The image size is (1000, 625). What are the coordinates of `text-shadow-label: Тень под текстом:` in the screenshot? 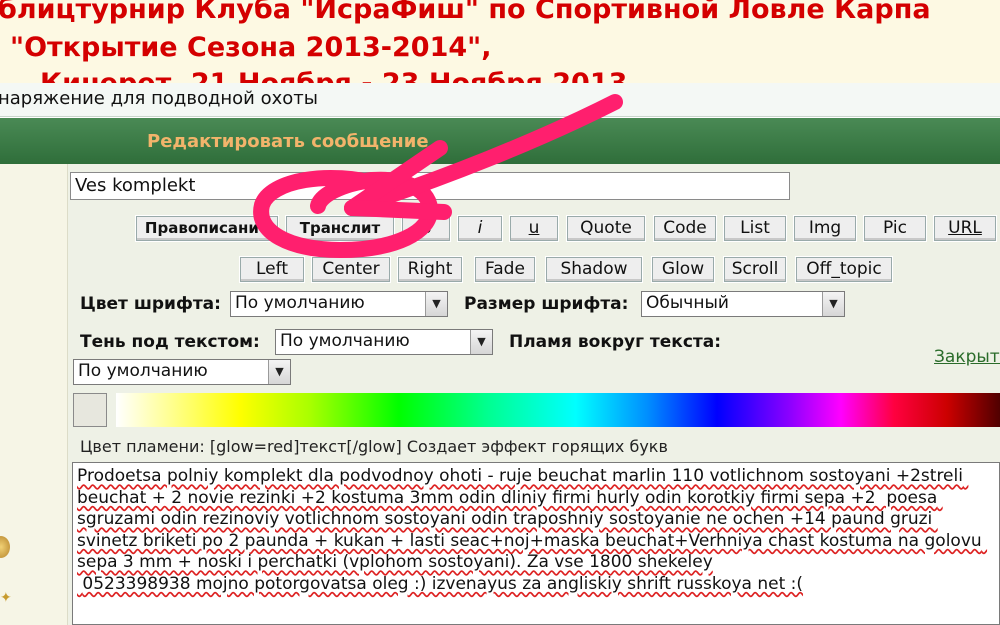 It's located at (170, 342).